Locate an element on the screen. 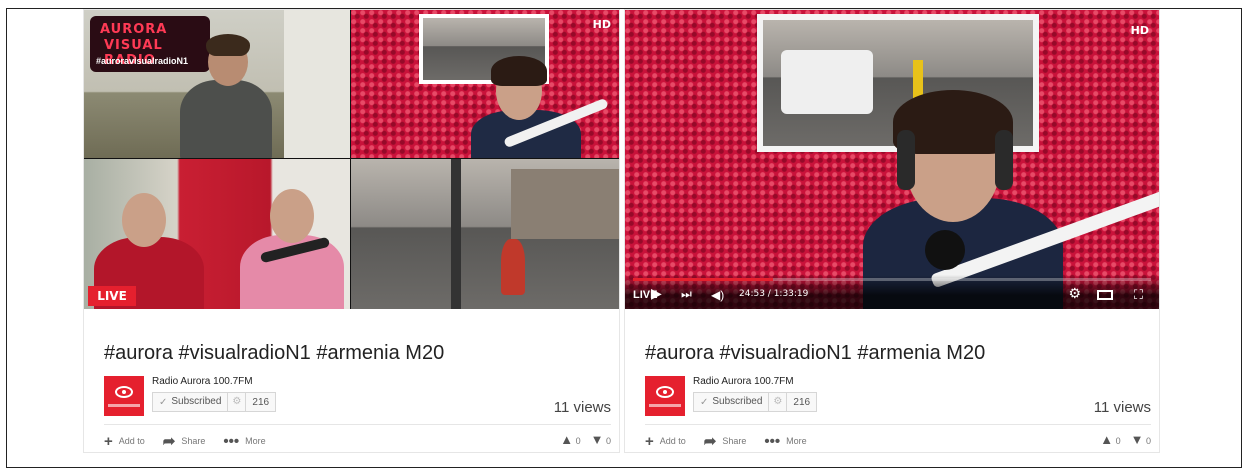  settings-icon: ⚙ is located at coordinates (1074, 293).